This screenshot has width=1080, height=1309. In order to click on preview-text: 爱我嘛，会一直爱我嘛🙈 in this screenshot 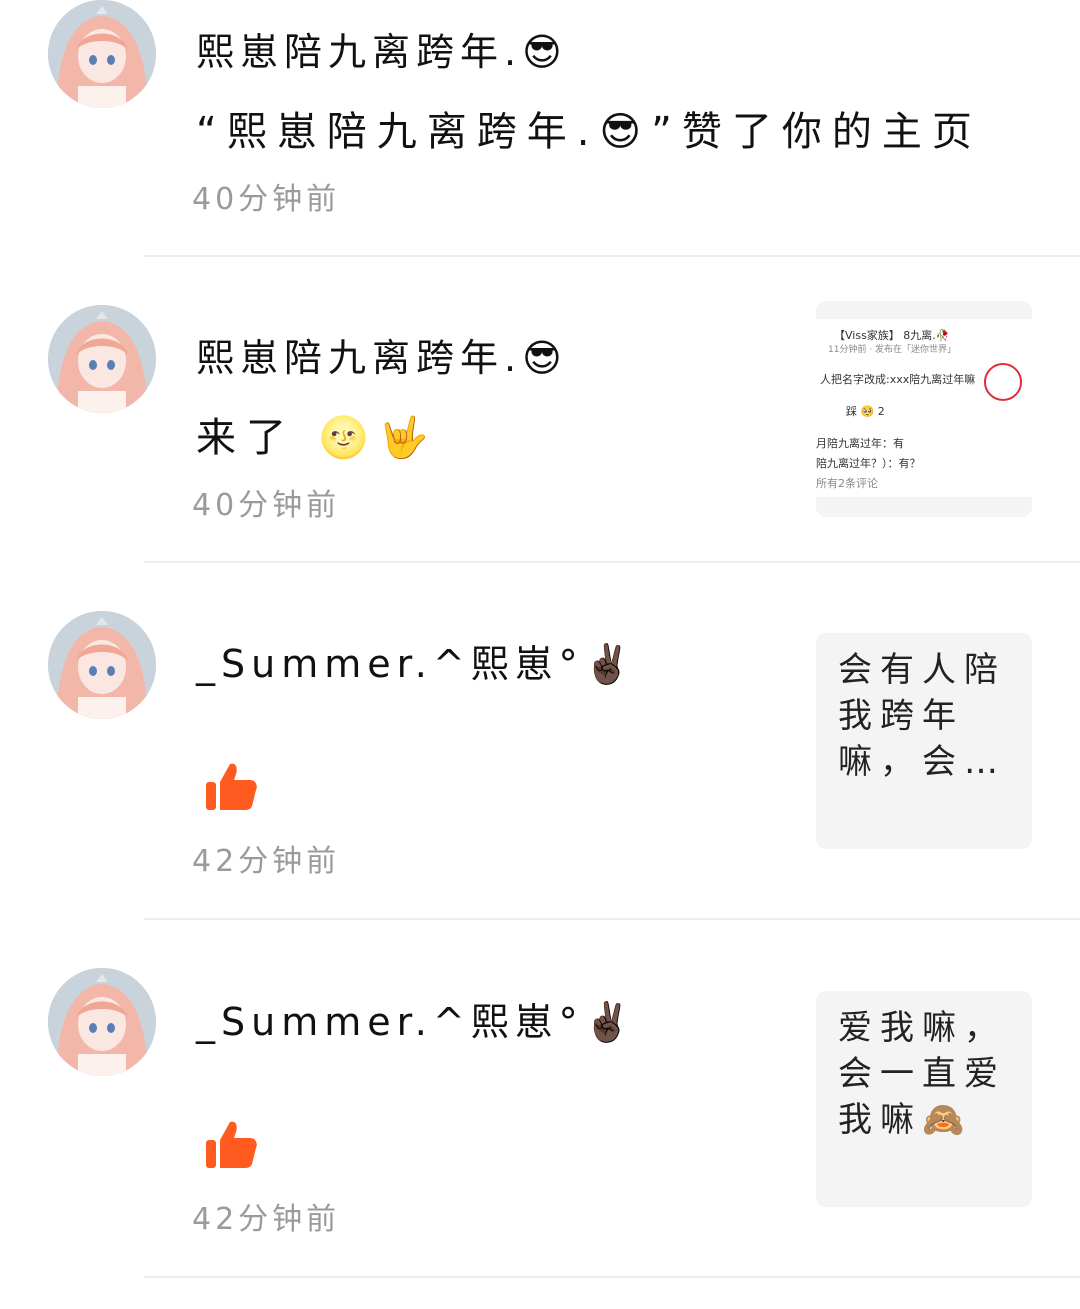, I will do `click(922, 1074)`.